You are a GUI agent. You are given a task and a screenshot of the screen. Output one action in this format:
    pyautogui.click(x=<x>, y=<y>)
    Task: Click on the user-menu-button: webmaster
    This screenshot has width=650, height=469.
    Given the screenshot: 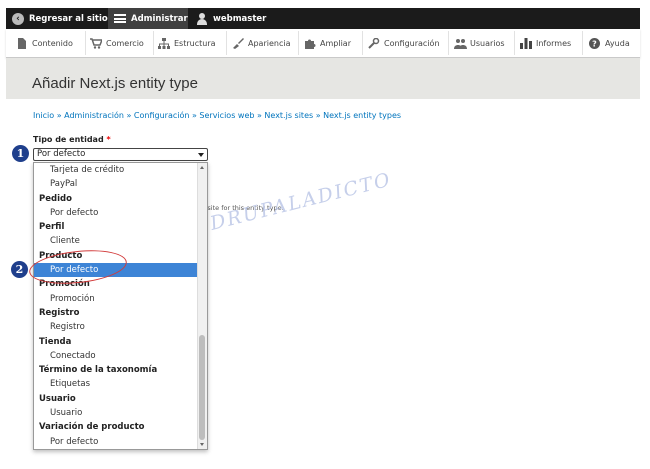 What is the action you would take?
    pyautogui.click(x=231, y=18)
    